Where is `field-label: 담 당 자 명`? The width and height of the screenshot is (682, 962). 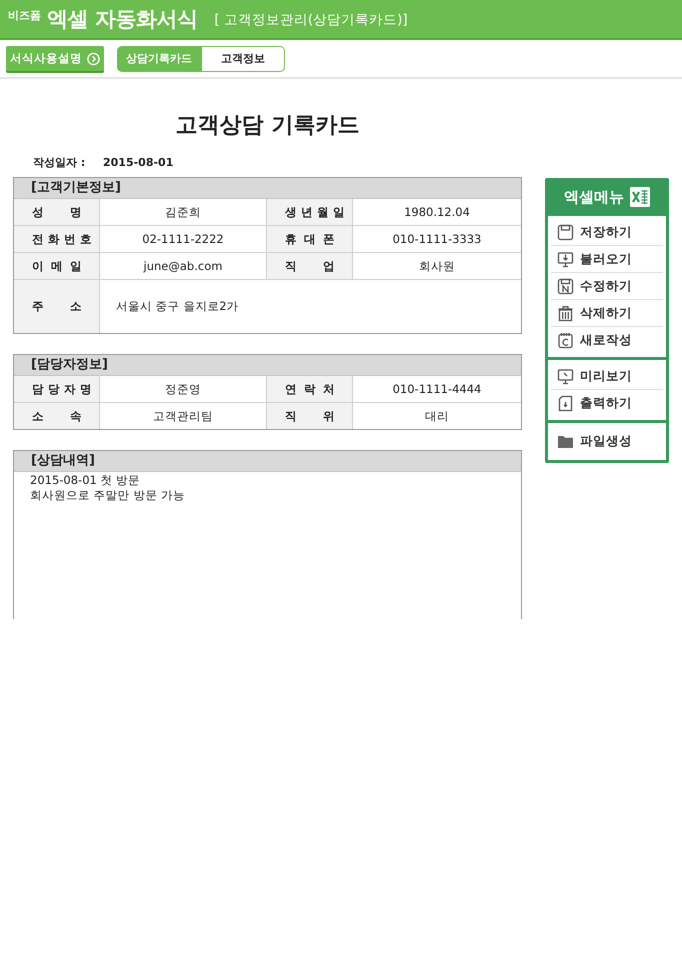
field-label: 담 당 자 명 is located at coordinates (57, 389).